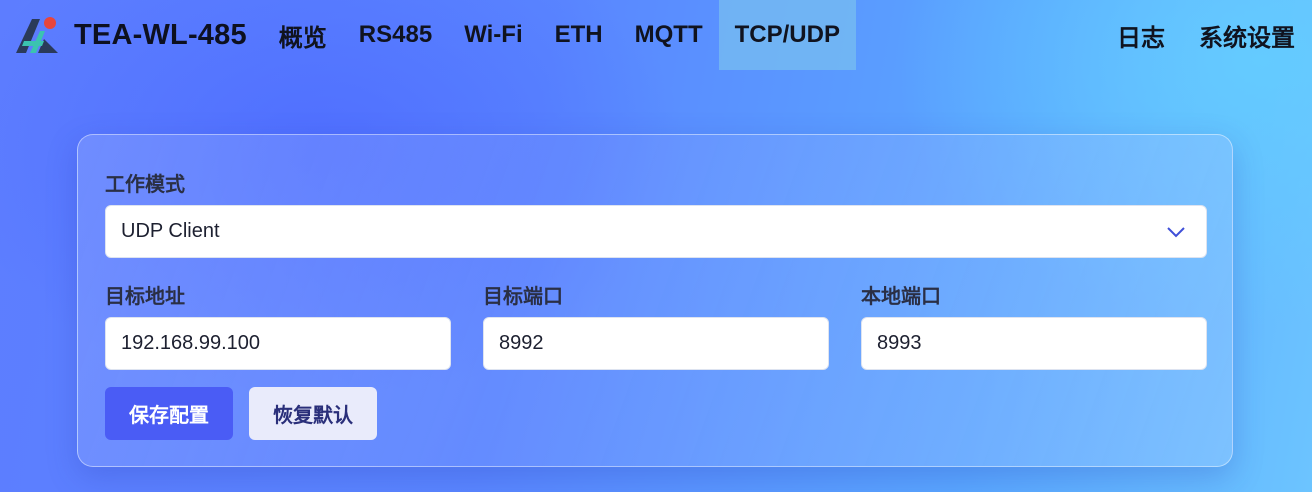 This screenshot has height=492, width=1312. Describe the element at coordinates (1247, 35) in the screenshot. I see `nav-item-system-settings: 系统设置` at that location.